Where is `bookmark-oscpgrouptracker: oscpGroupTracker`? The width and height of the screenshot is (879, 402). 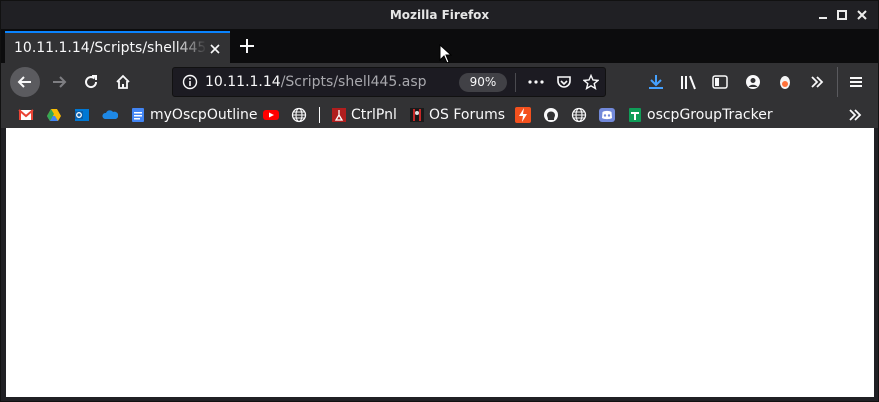 bookmark-oscpgrouptracker: oscpGroupTracker is located at coordinates (700, 115).